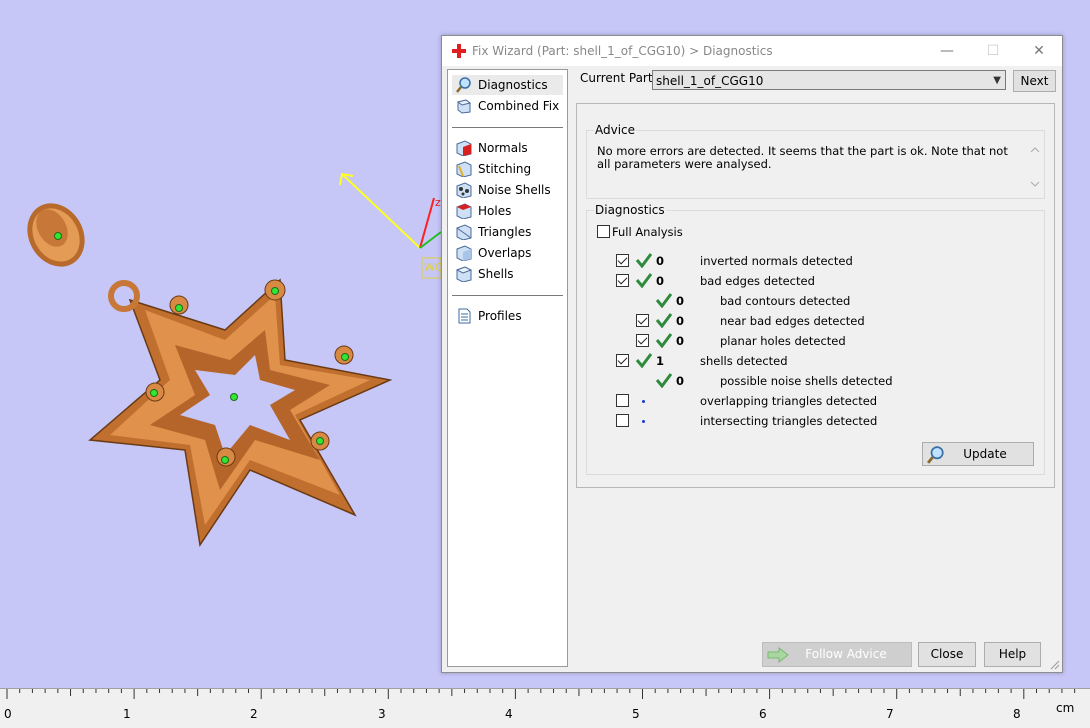  I want to click on ruler-label: 6, so click(763, 714).